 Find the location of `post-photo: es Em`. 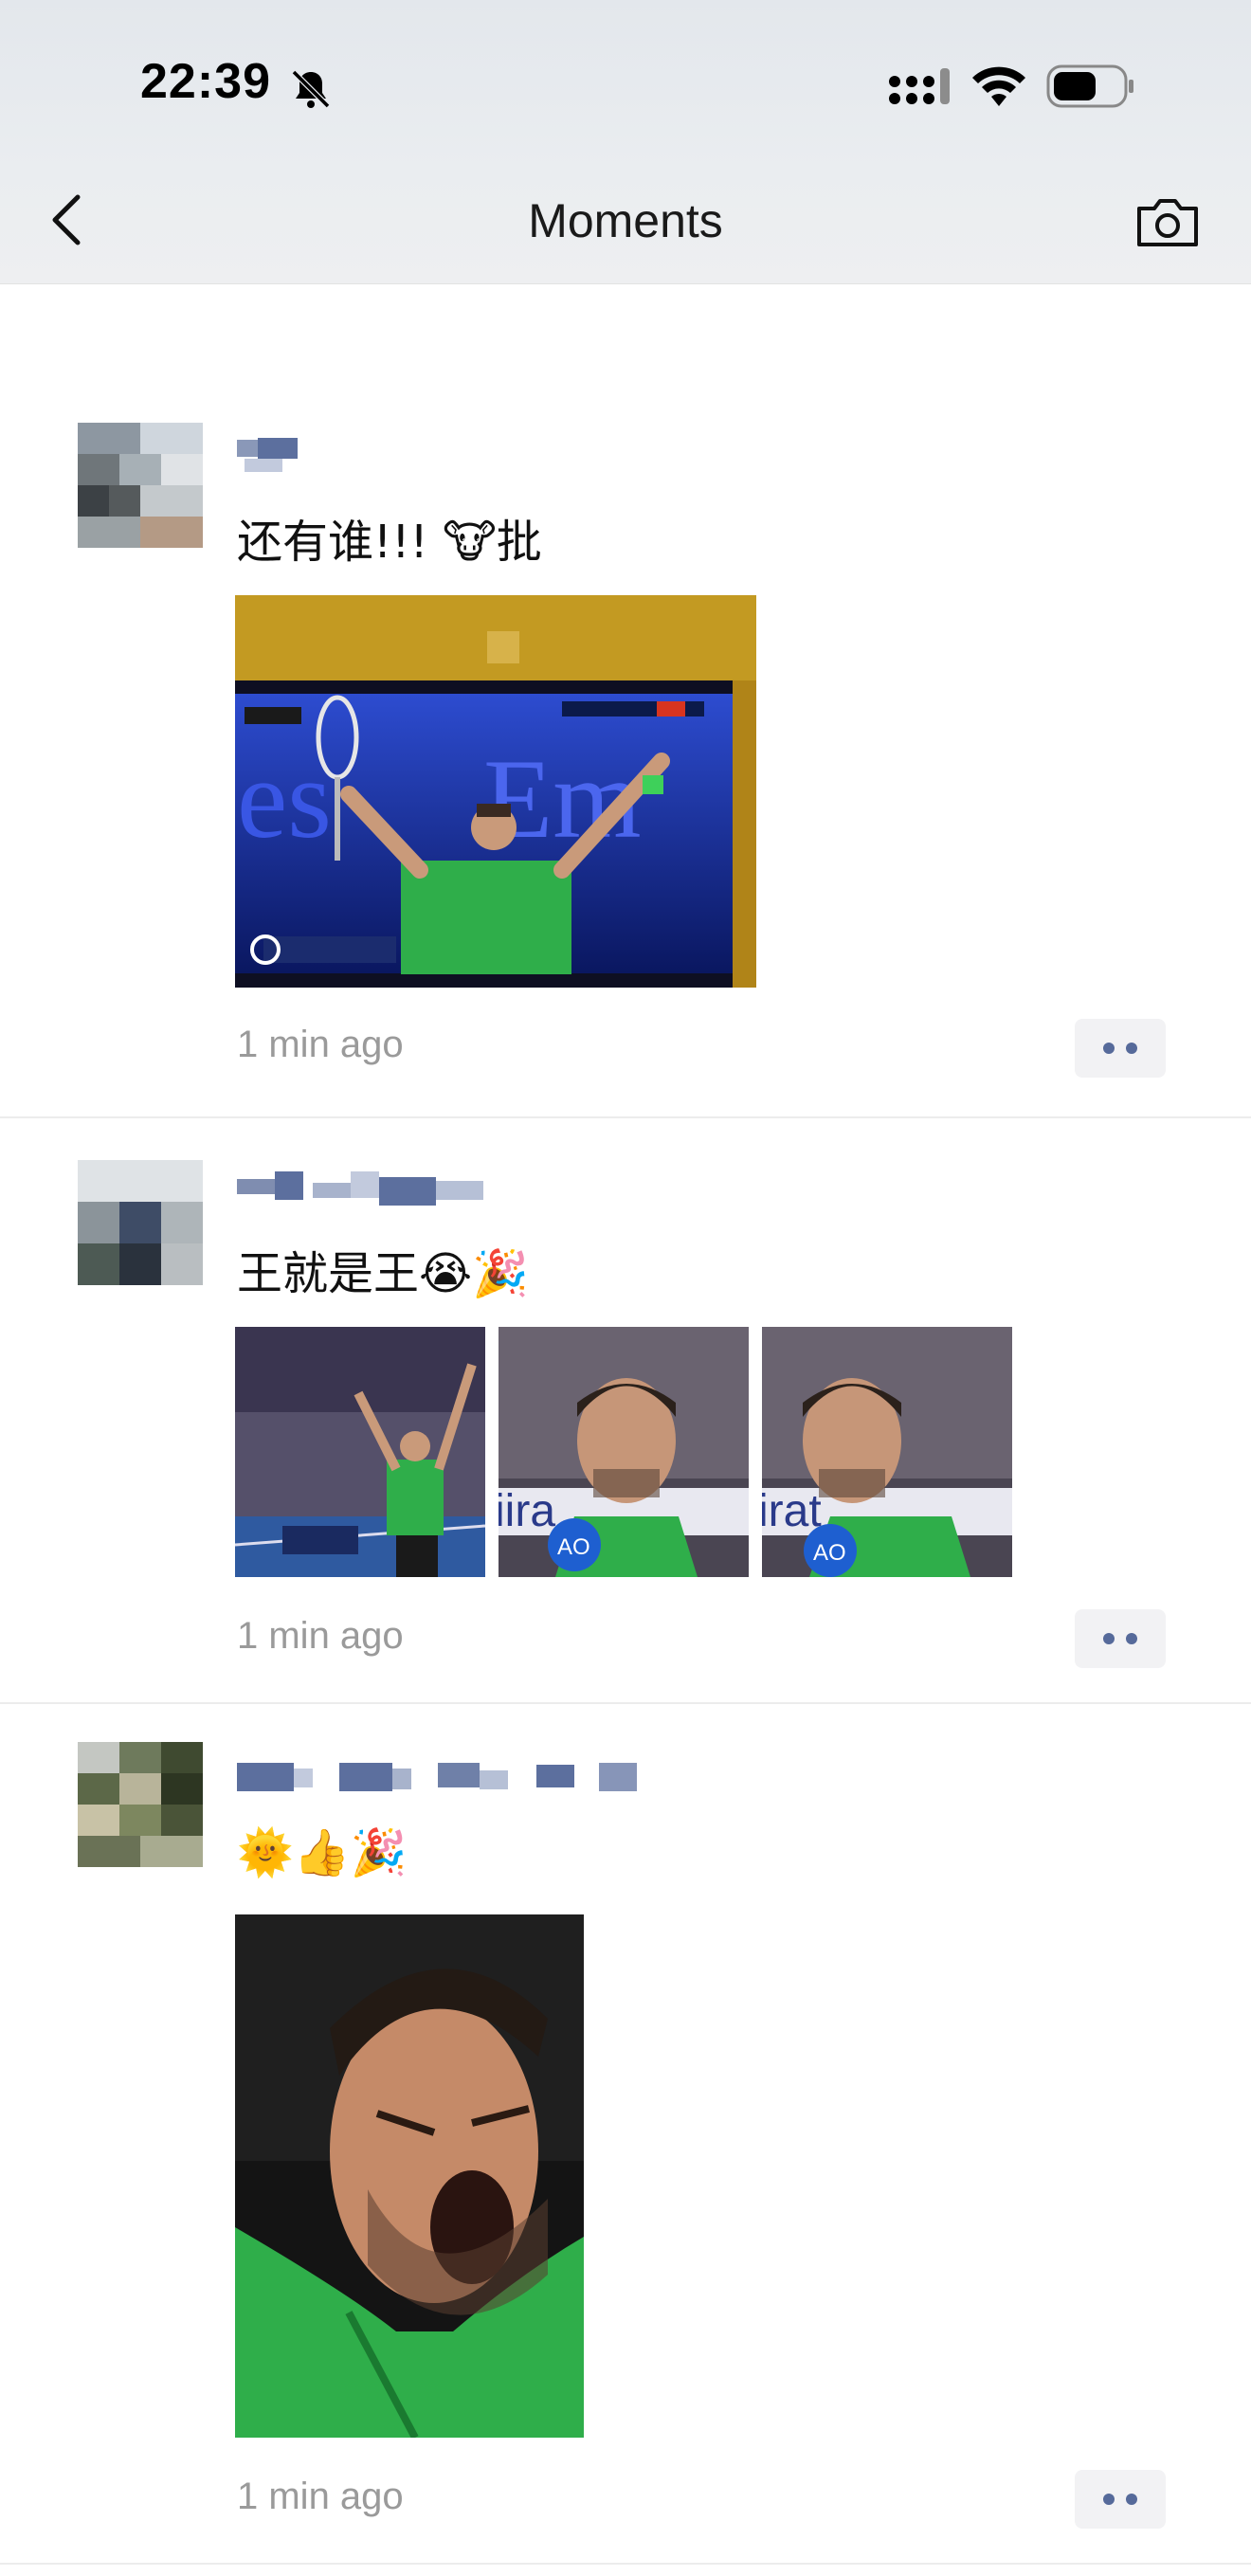

post-photo: es Em is located at coordinates (496, 791).